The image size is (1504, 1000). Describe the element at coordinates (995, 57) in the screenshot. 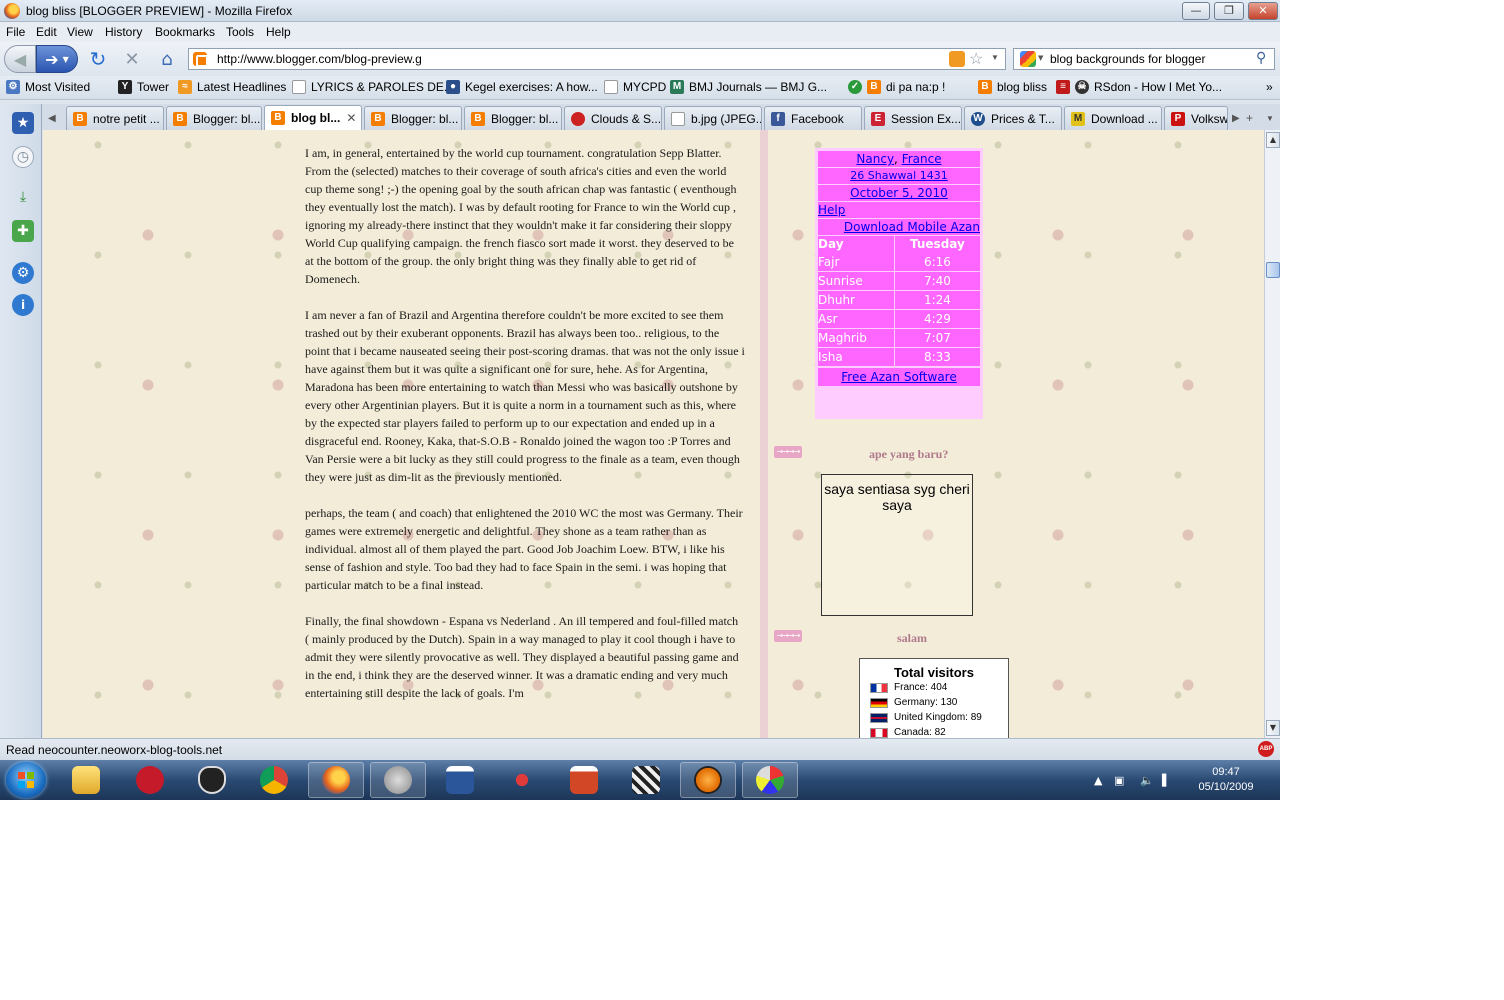

I see `url-dropdown-icon: ▼` at that location.